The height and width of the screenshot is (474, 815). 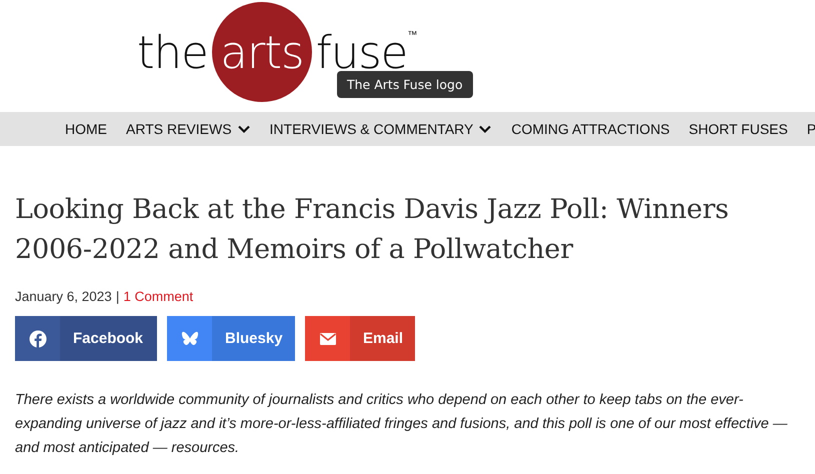 What do you see at coordinates (401, 424) in the screenshot?
I see `article-intro: There exists a worldwide community of journalists and critics who depend on each other to keep tabs on the ever-expanding universe of jazz and it’s more-or-less-affiliated fringes and fusions, and this poll is one of our most effective — and most anticipated — resources.` at bounding box center [401, 424].